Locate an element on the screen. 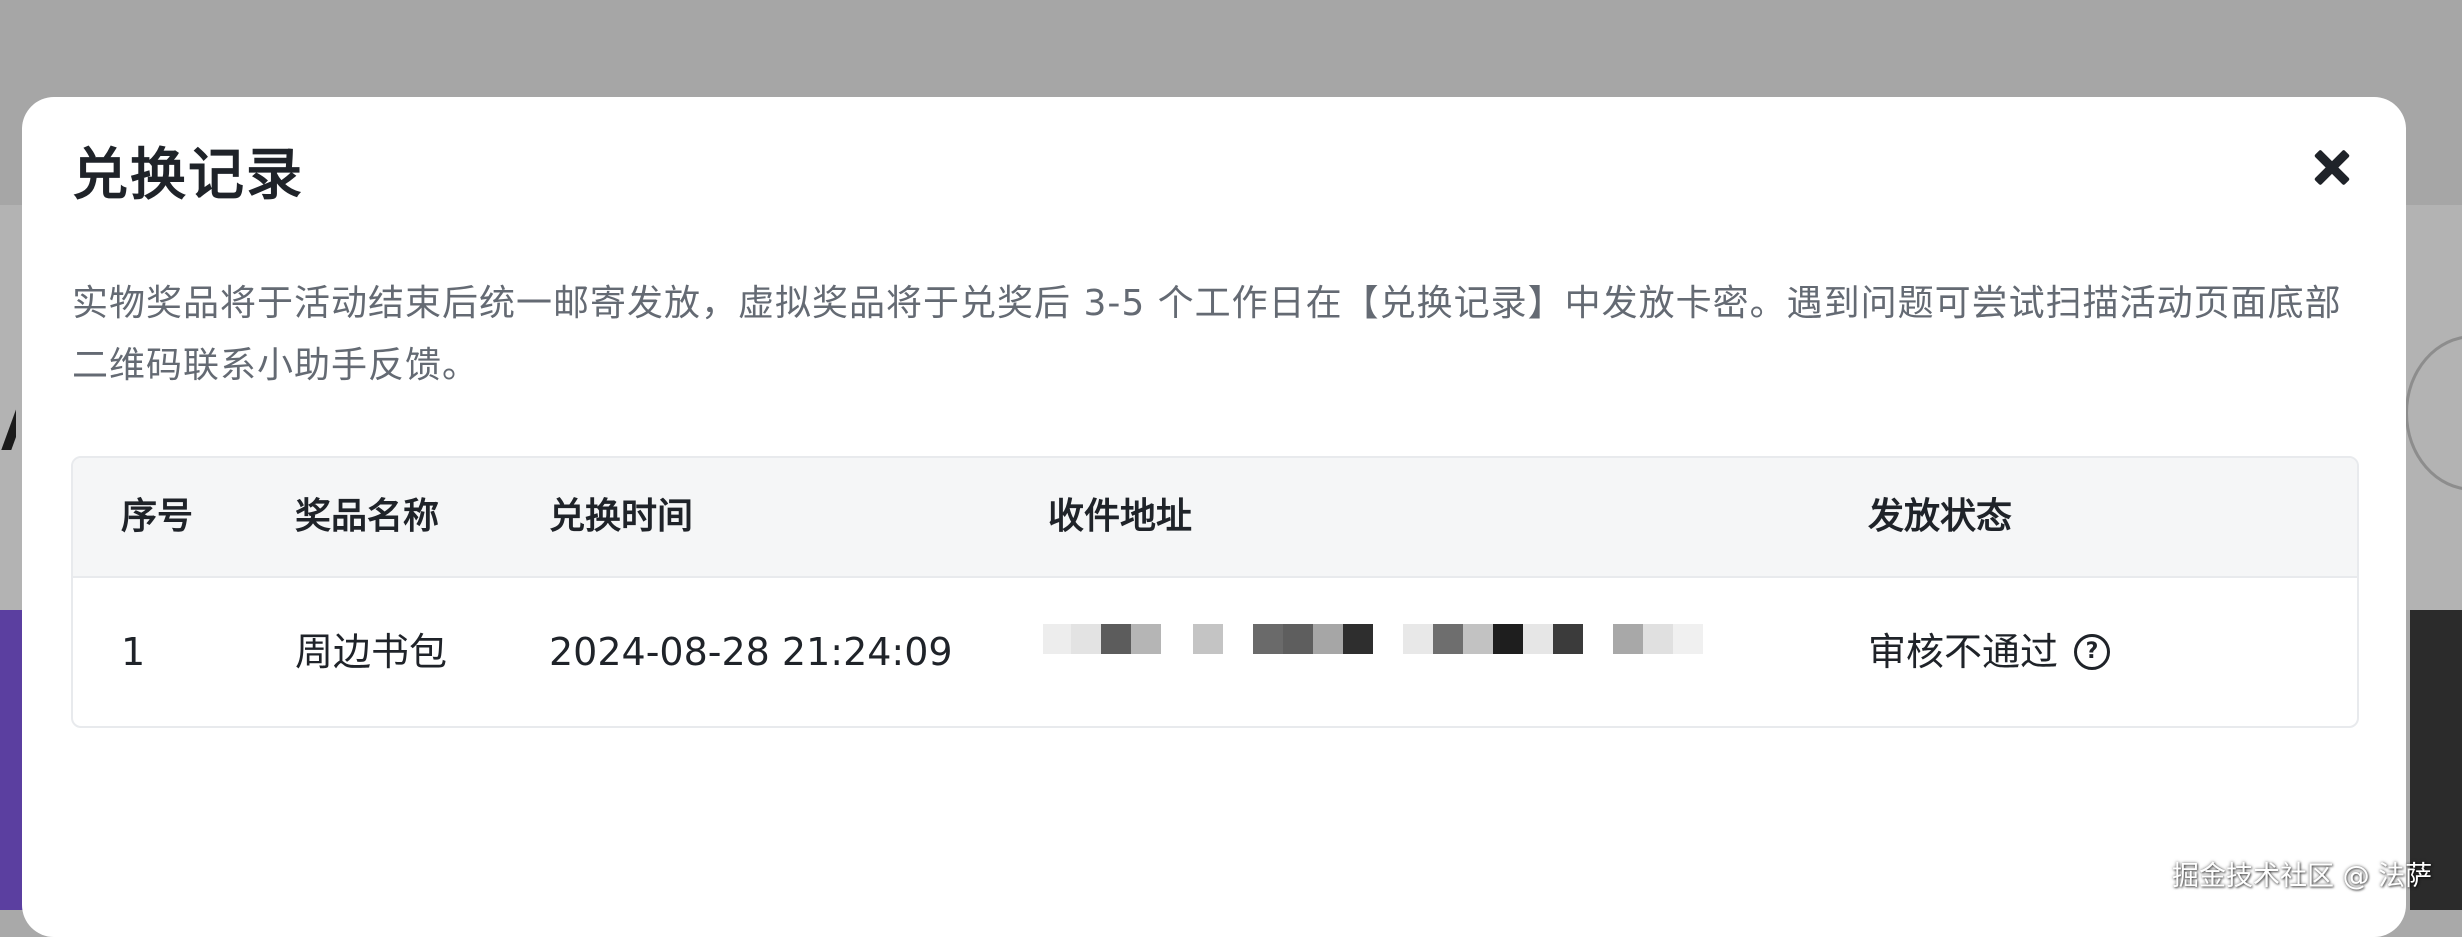  cell-address-masked is located at coordinates (1383, 641).